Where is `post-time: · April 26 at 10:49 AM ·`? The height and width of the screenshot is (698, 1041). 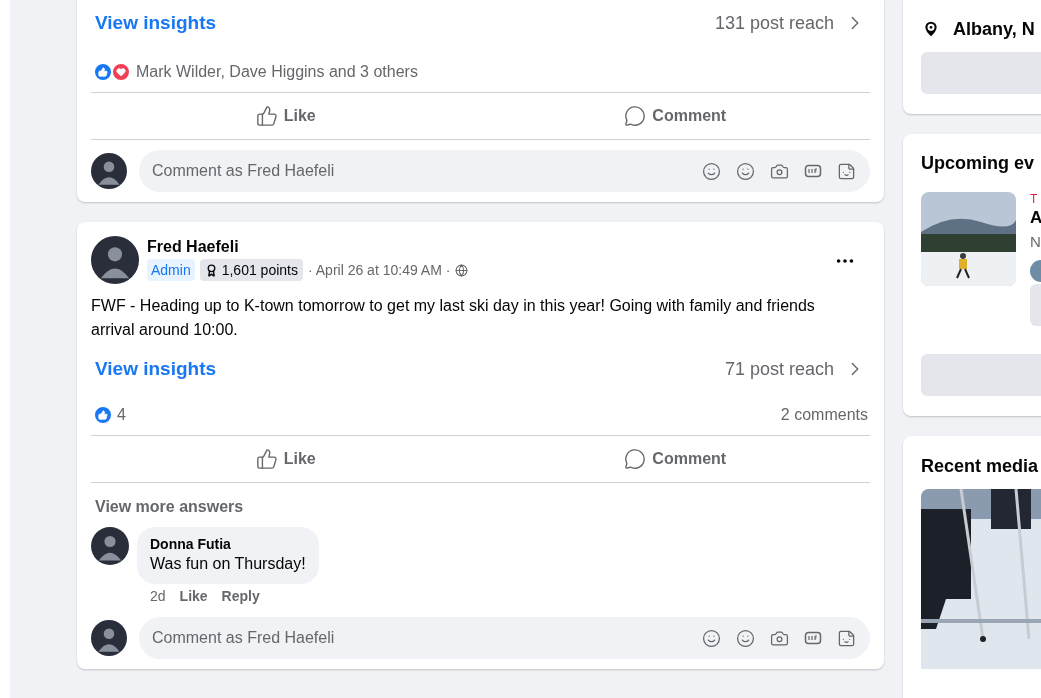
post-time: · April 26 at 10:49 AM · is located at coordinates (379, 270).